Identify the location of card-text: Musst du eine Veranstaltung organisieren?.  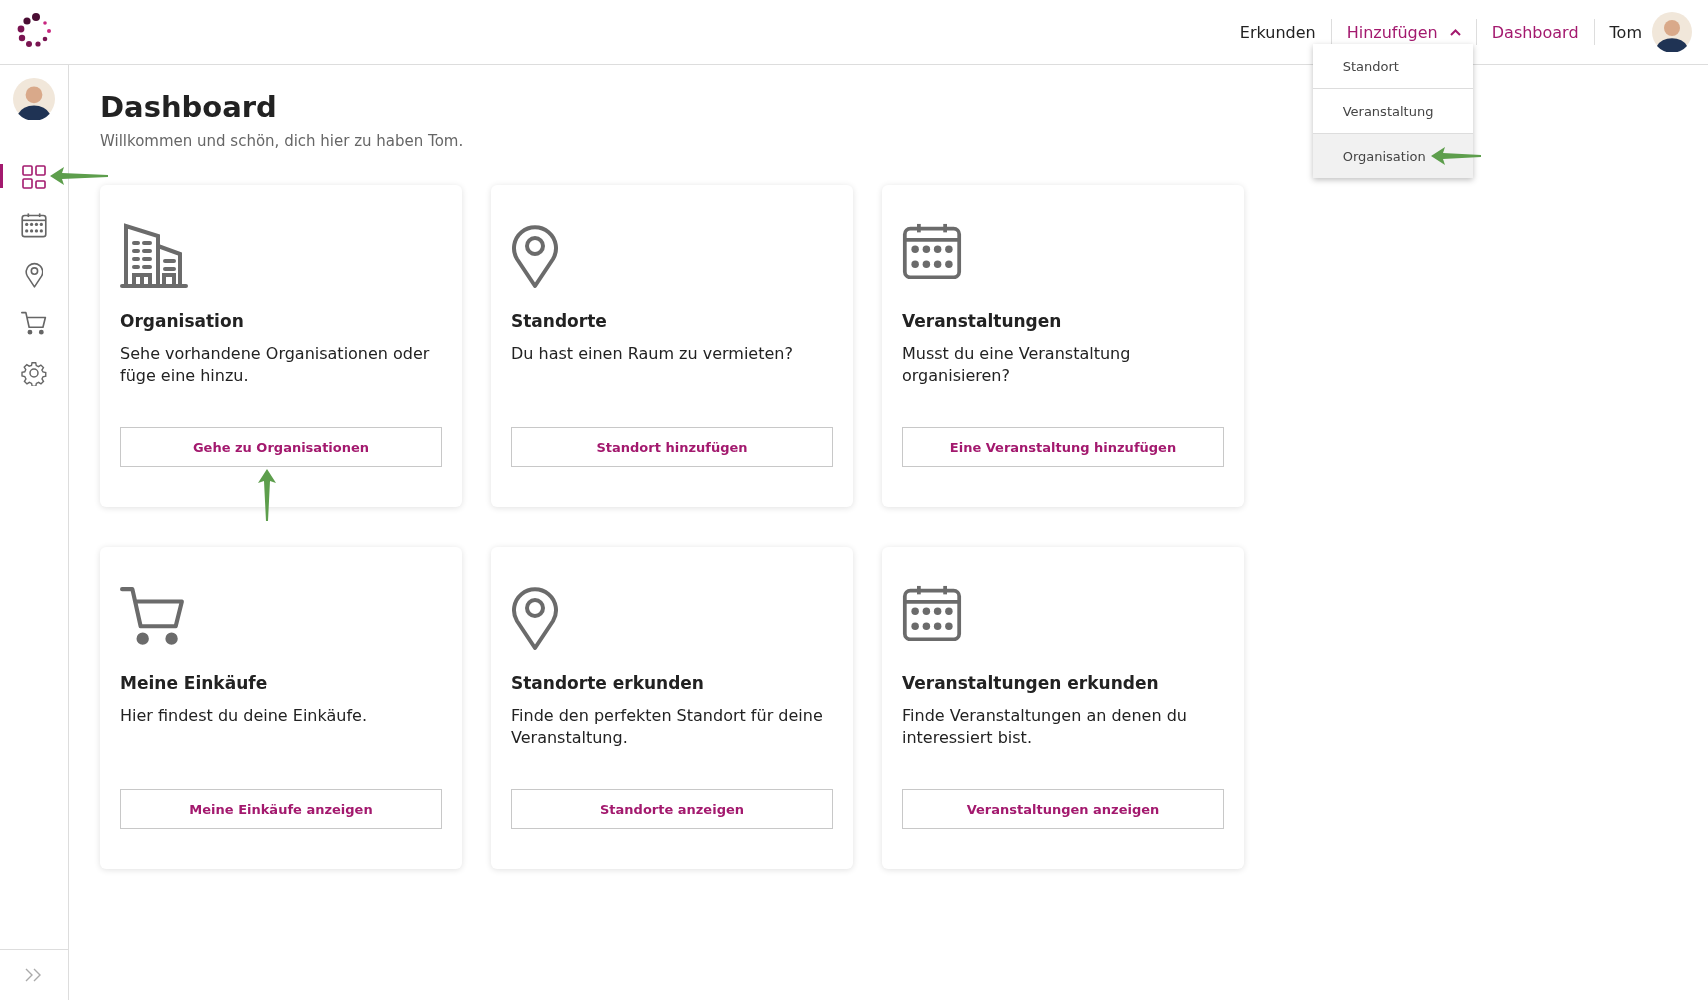
(1017, 365).